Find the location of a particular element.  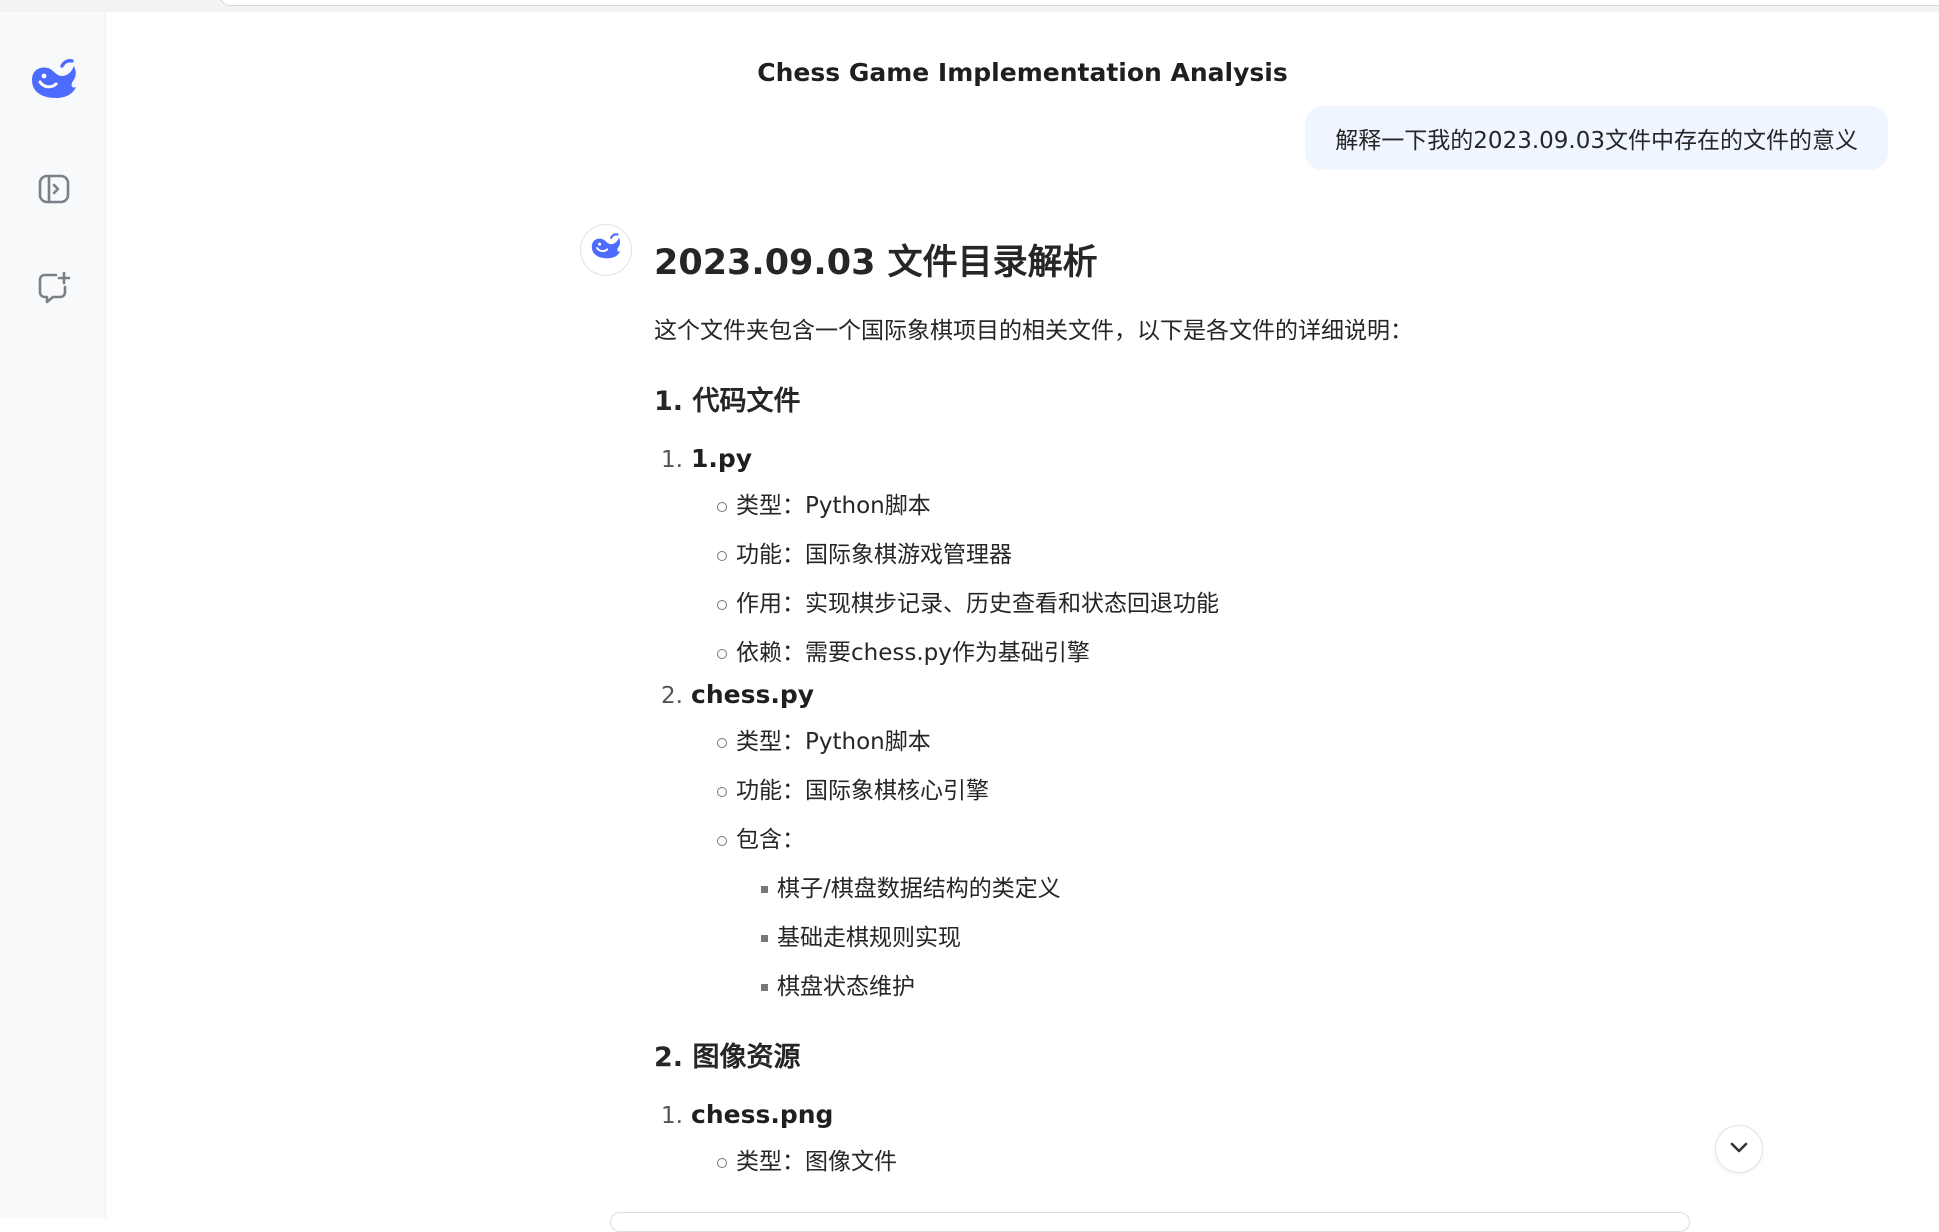

scroll-to-bottom-button is located at coordinates (1739, 1149).